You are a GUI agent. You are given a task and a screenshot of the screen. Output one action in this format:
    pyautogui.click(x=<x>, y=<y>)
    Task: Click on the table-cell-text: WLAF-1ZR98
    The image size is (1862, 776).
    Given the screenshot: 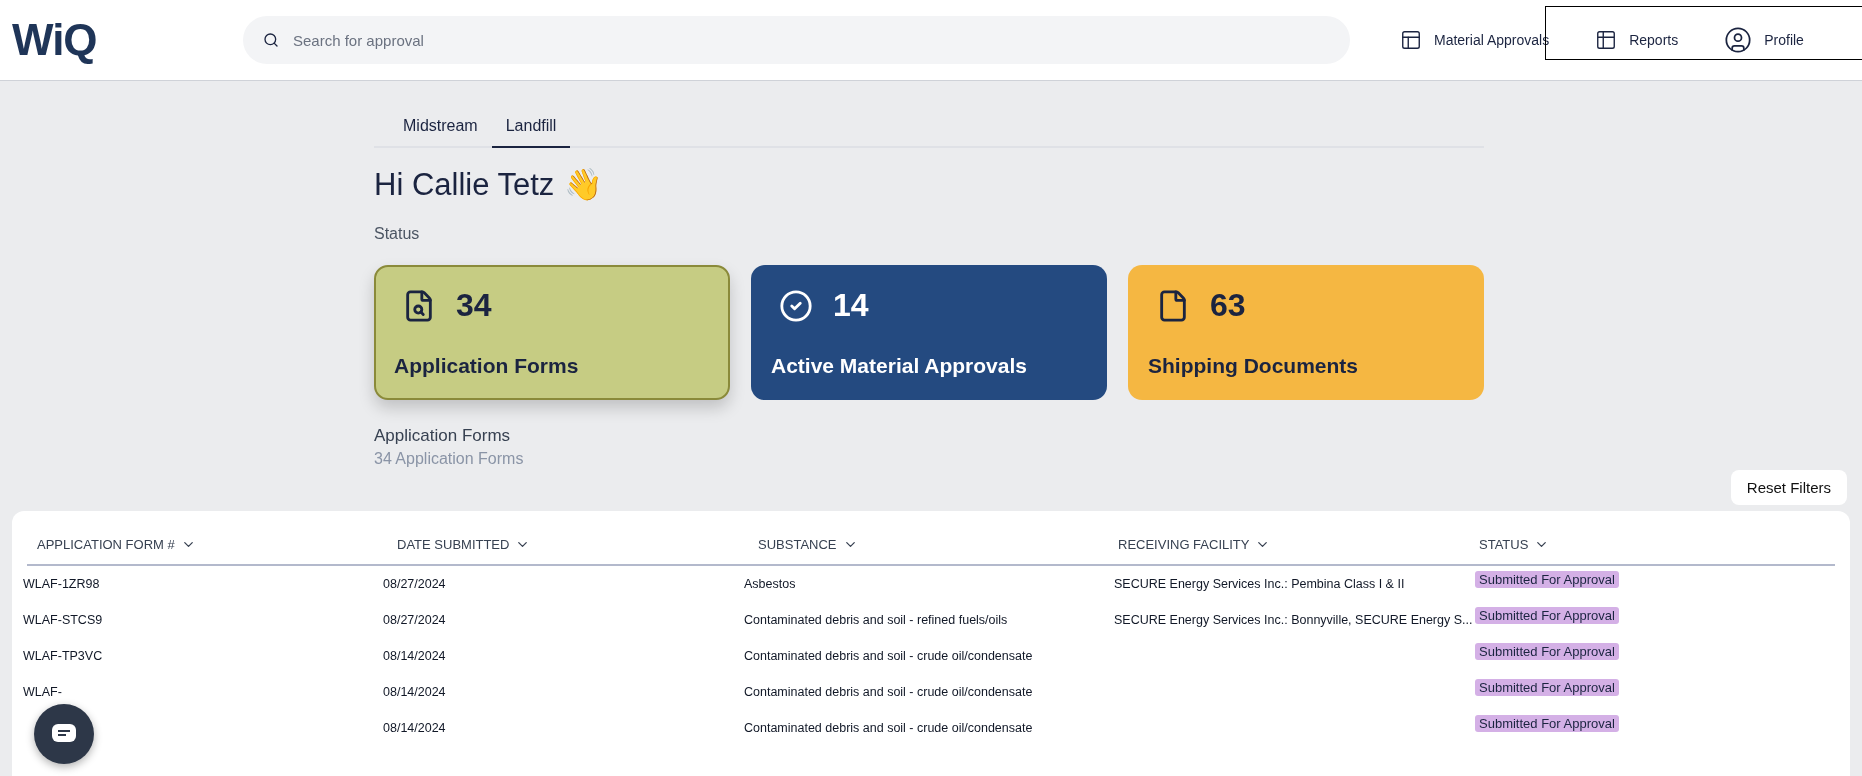 What is the action you would take?
    pyautogui.click(x=62, y=584)
    